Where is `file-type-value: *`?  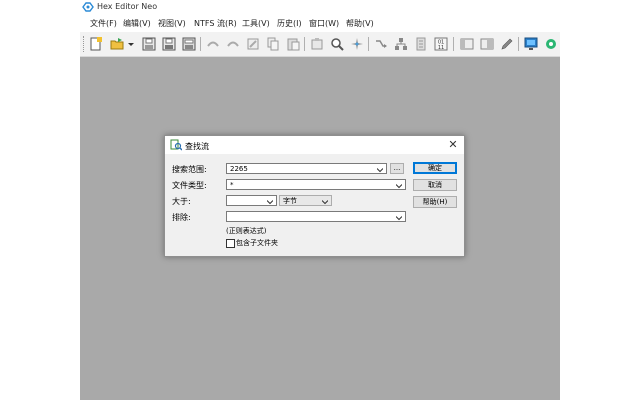
file-type-value: * is located at coordinates (232, 185).